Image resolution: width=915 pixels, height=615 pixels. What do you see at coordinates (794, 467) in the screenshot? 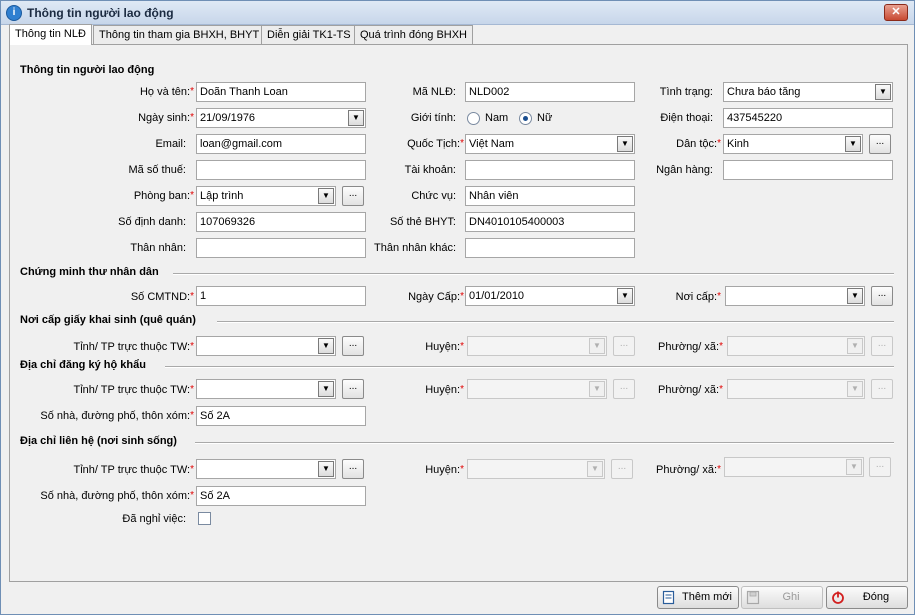
I see `phuong-contact-select: ▼` at bounding box center [794, 467].